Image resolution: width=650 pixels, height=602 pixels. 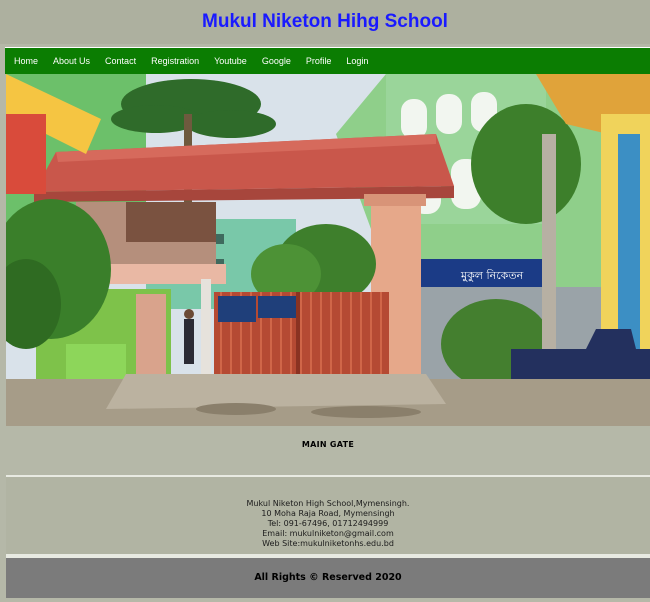 I want to click on address-school-name: Mukul Niketon High School,Mymensingh., so click(x=328, y=503).